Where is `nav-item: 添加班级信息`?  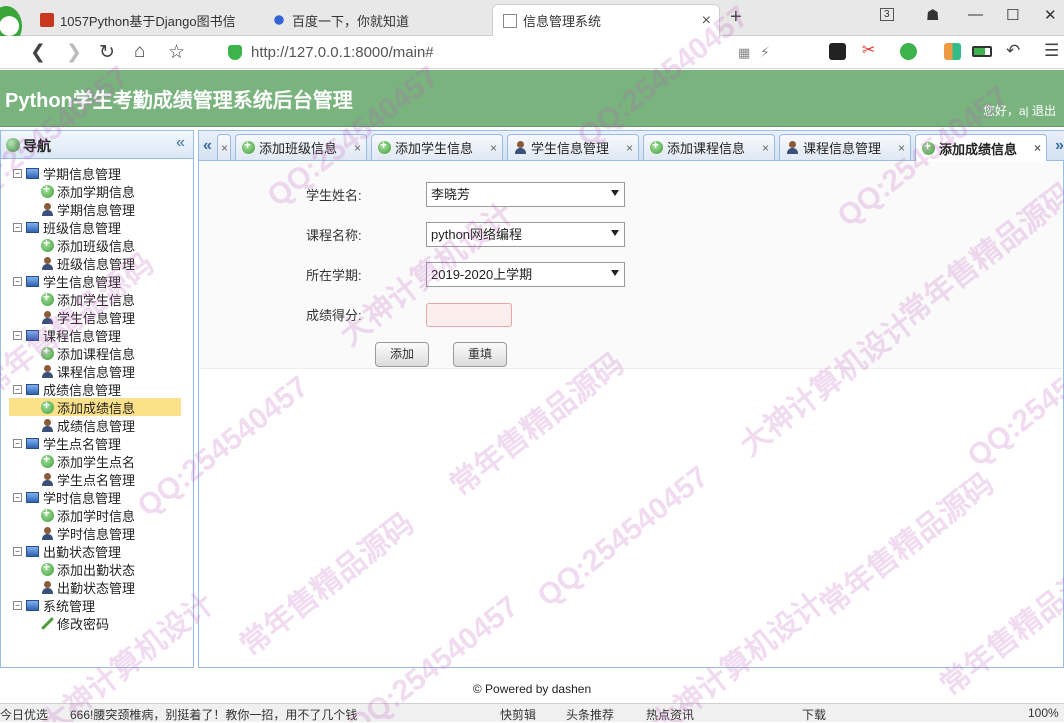
nav-item: 添加班级信息 is located at coordinates (103, 245).